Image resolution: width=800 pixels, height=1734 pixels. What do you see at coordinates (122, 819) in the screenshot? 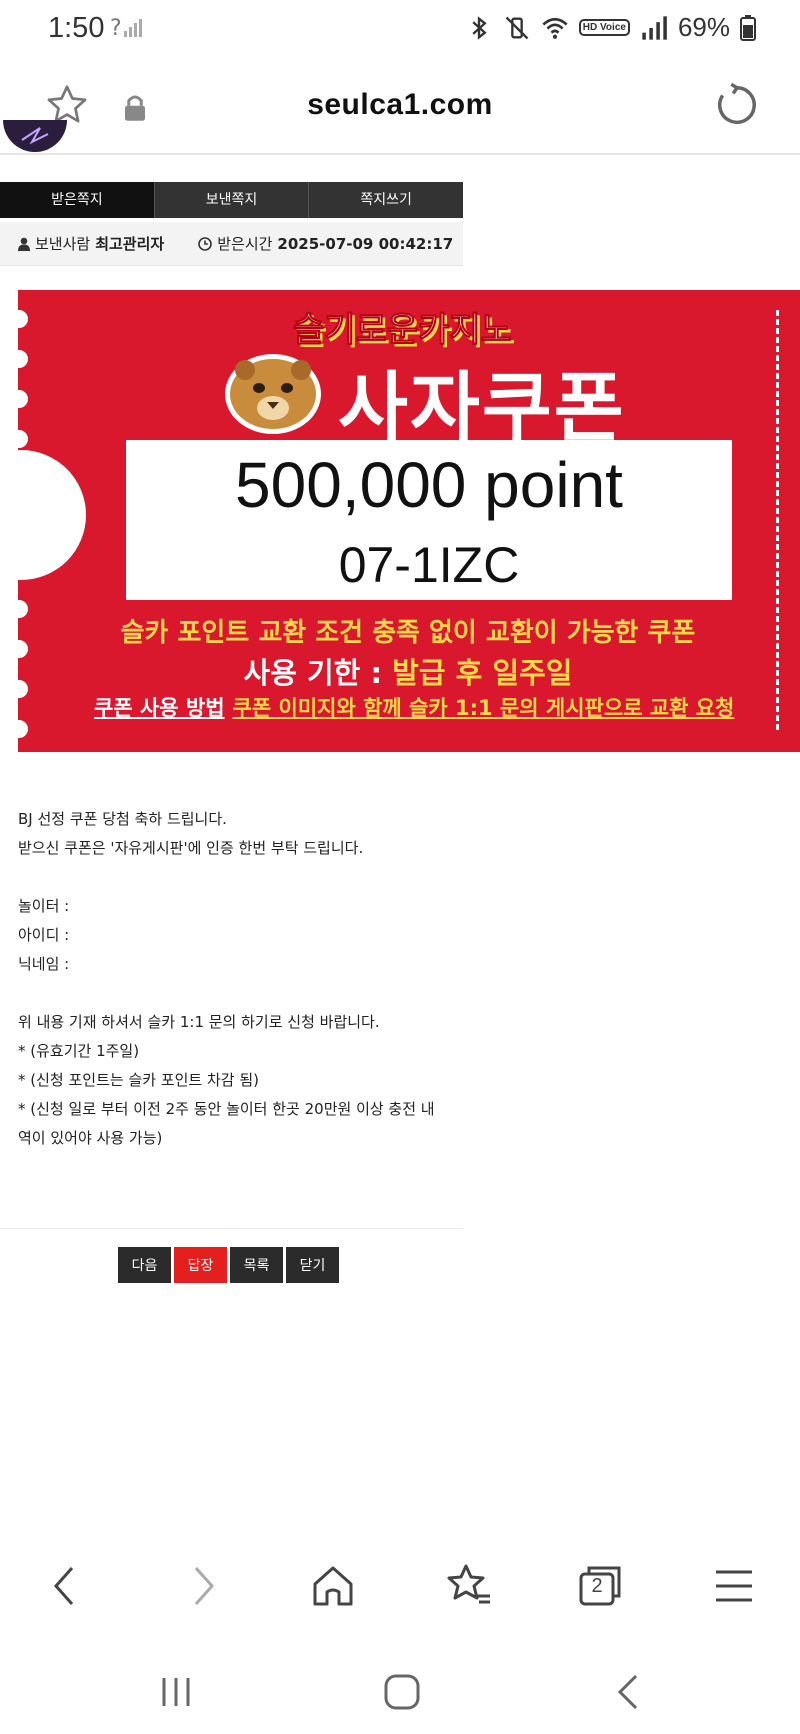
I see `message-line: BJ 선정 쿠폰 당첨 축하 드립니다.` at bounding box center [122, 819].